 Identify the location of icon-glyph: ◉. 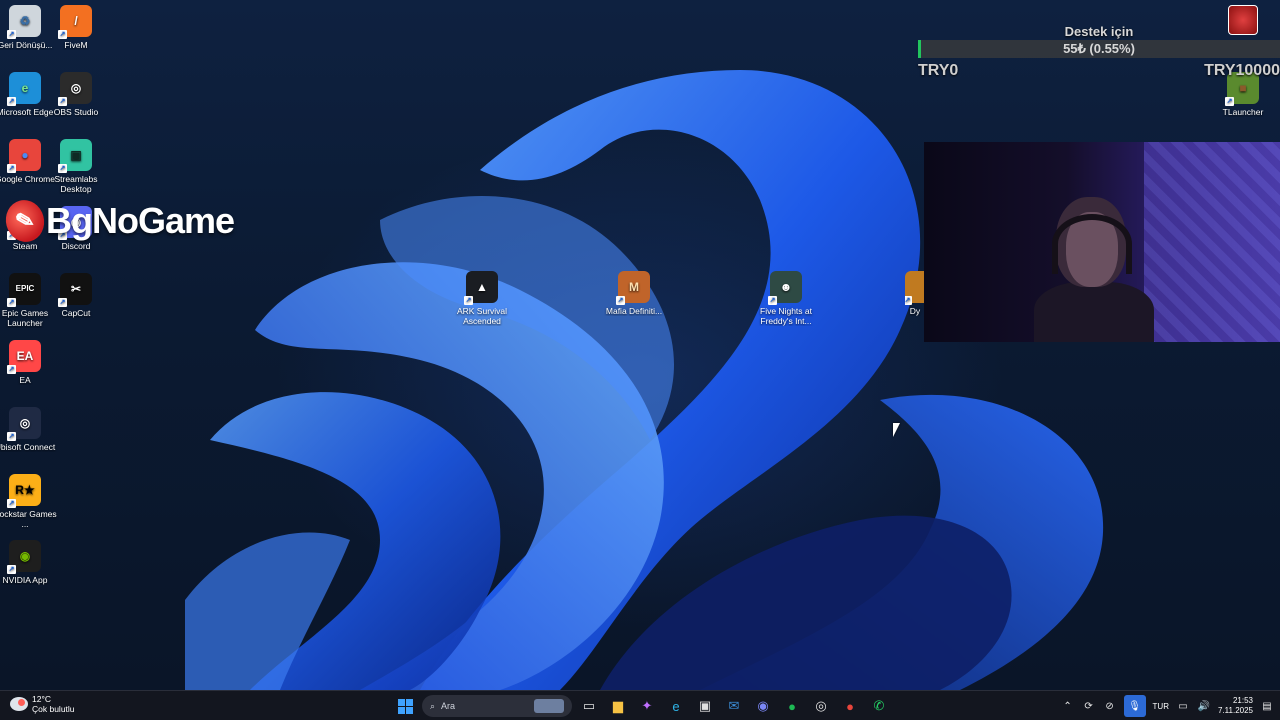
(25, 556).